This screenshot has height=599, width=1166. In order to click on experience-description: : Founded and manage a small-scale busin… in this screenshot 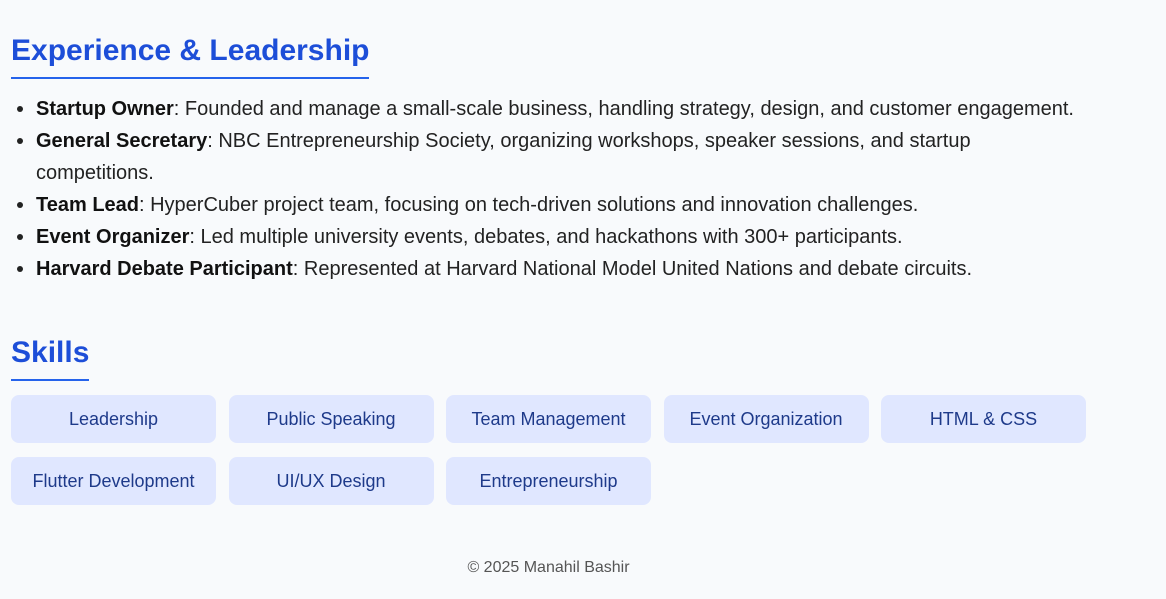, I will do `click(623, 109)`.